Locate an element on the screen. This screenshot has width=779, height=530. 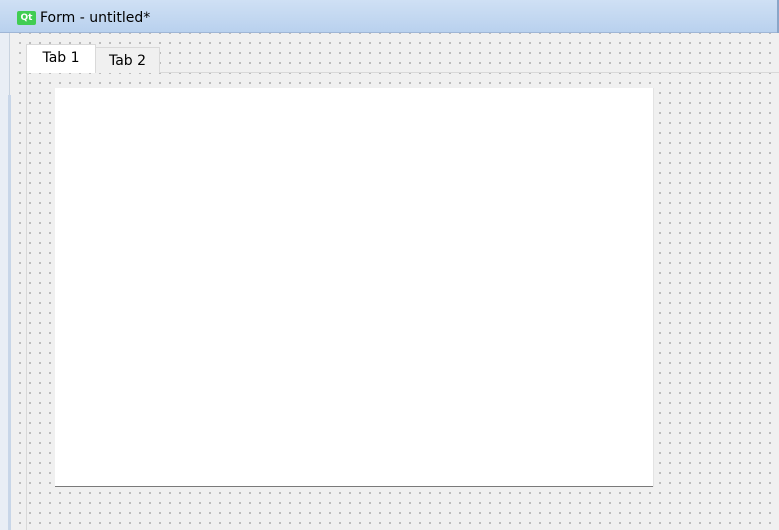
tab-bar-baseline is located at coordinates (469, 72).